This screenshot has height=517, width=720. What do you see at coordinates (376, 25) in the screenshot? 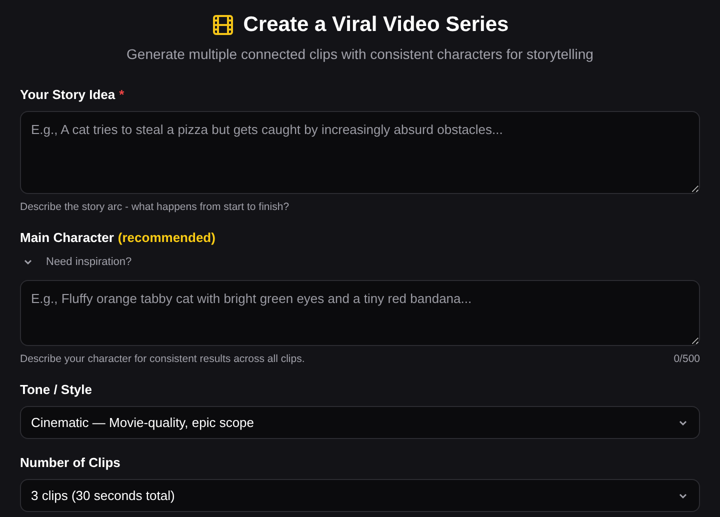
I see `page-title: Create a Viral Video Series` at bounding box center [376, 25].